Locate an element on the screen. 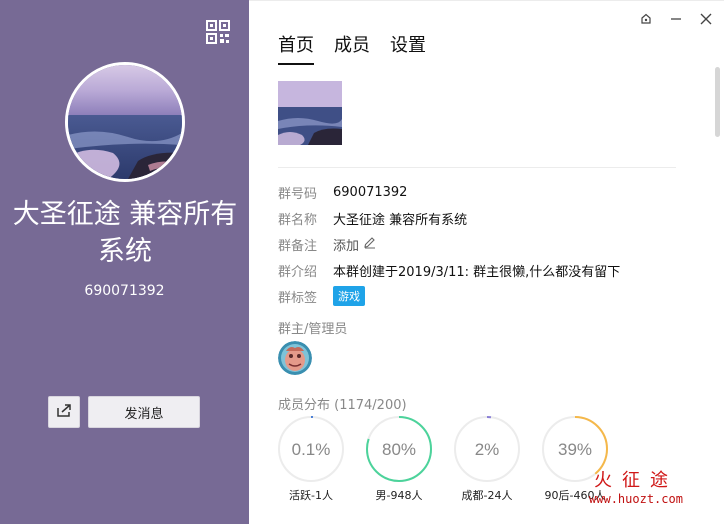 The width and height of the screenshot is (724, 524). info-label: 群标签 is located at coordinates (298, 298).